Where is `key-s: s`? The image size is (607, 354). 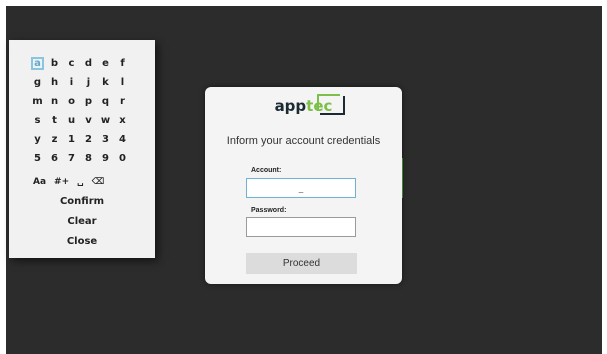 key-s: s is located at coordinates (37, 120).